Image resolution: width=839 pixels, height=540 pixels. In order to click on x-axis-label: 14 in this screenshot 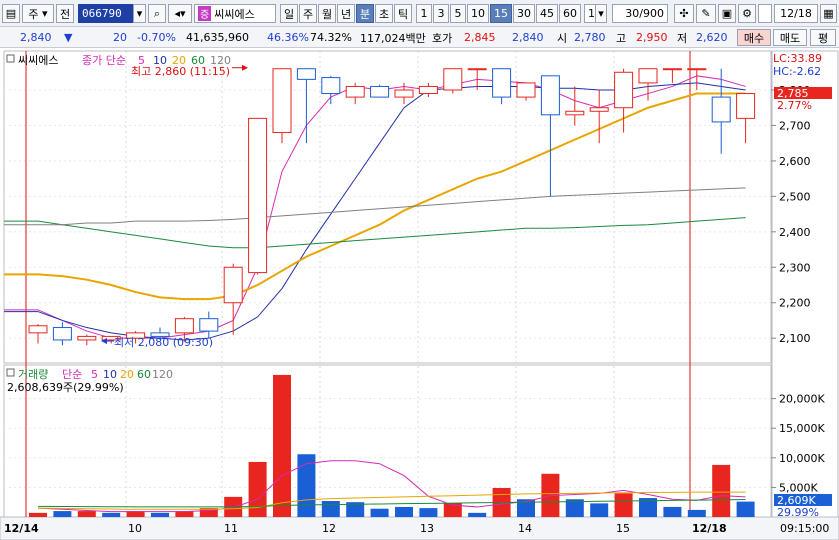, I will do `click(525, 528)`.